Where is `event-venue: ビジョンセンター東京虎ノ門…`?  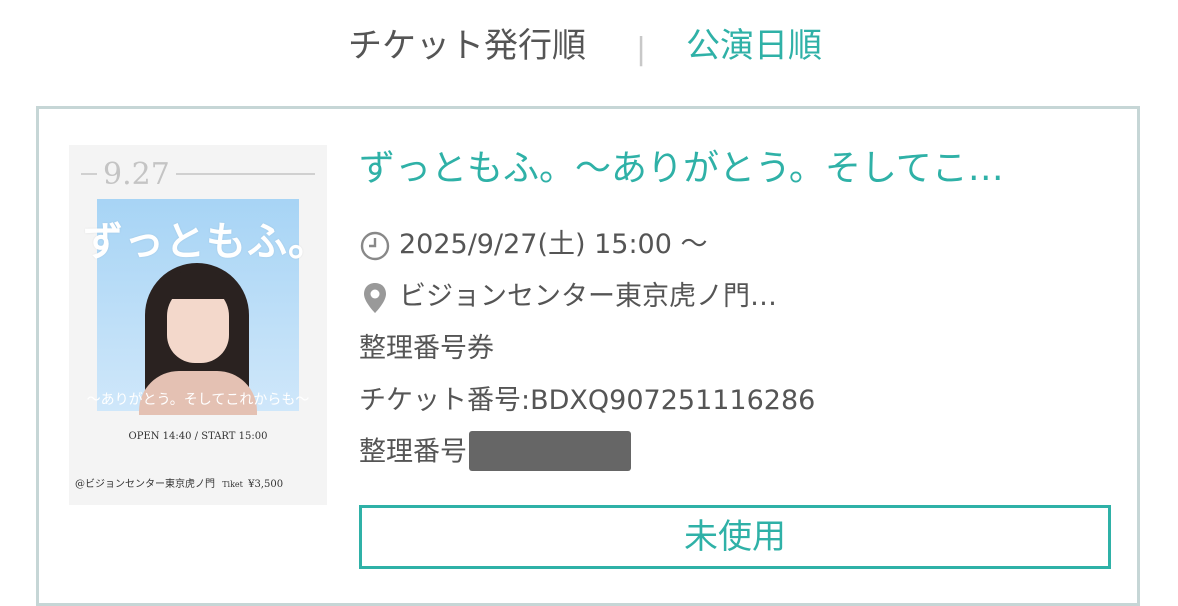
event-venue: ビジョンセンター東京虎ノ門… is located at coordinates (588, 296).